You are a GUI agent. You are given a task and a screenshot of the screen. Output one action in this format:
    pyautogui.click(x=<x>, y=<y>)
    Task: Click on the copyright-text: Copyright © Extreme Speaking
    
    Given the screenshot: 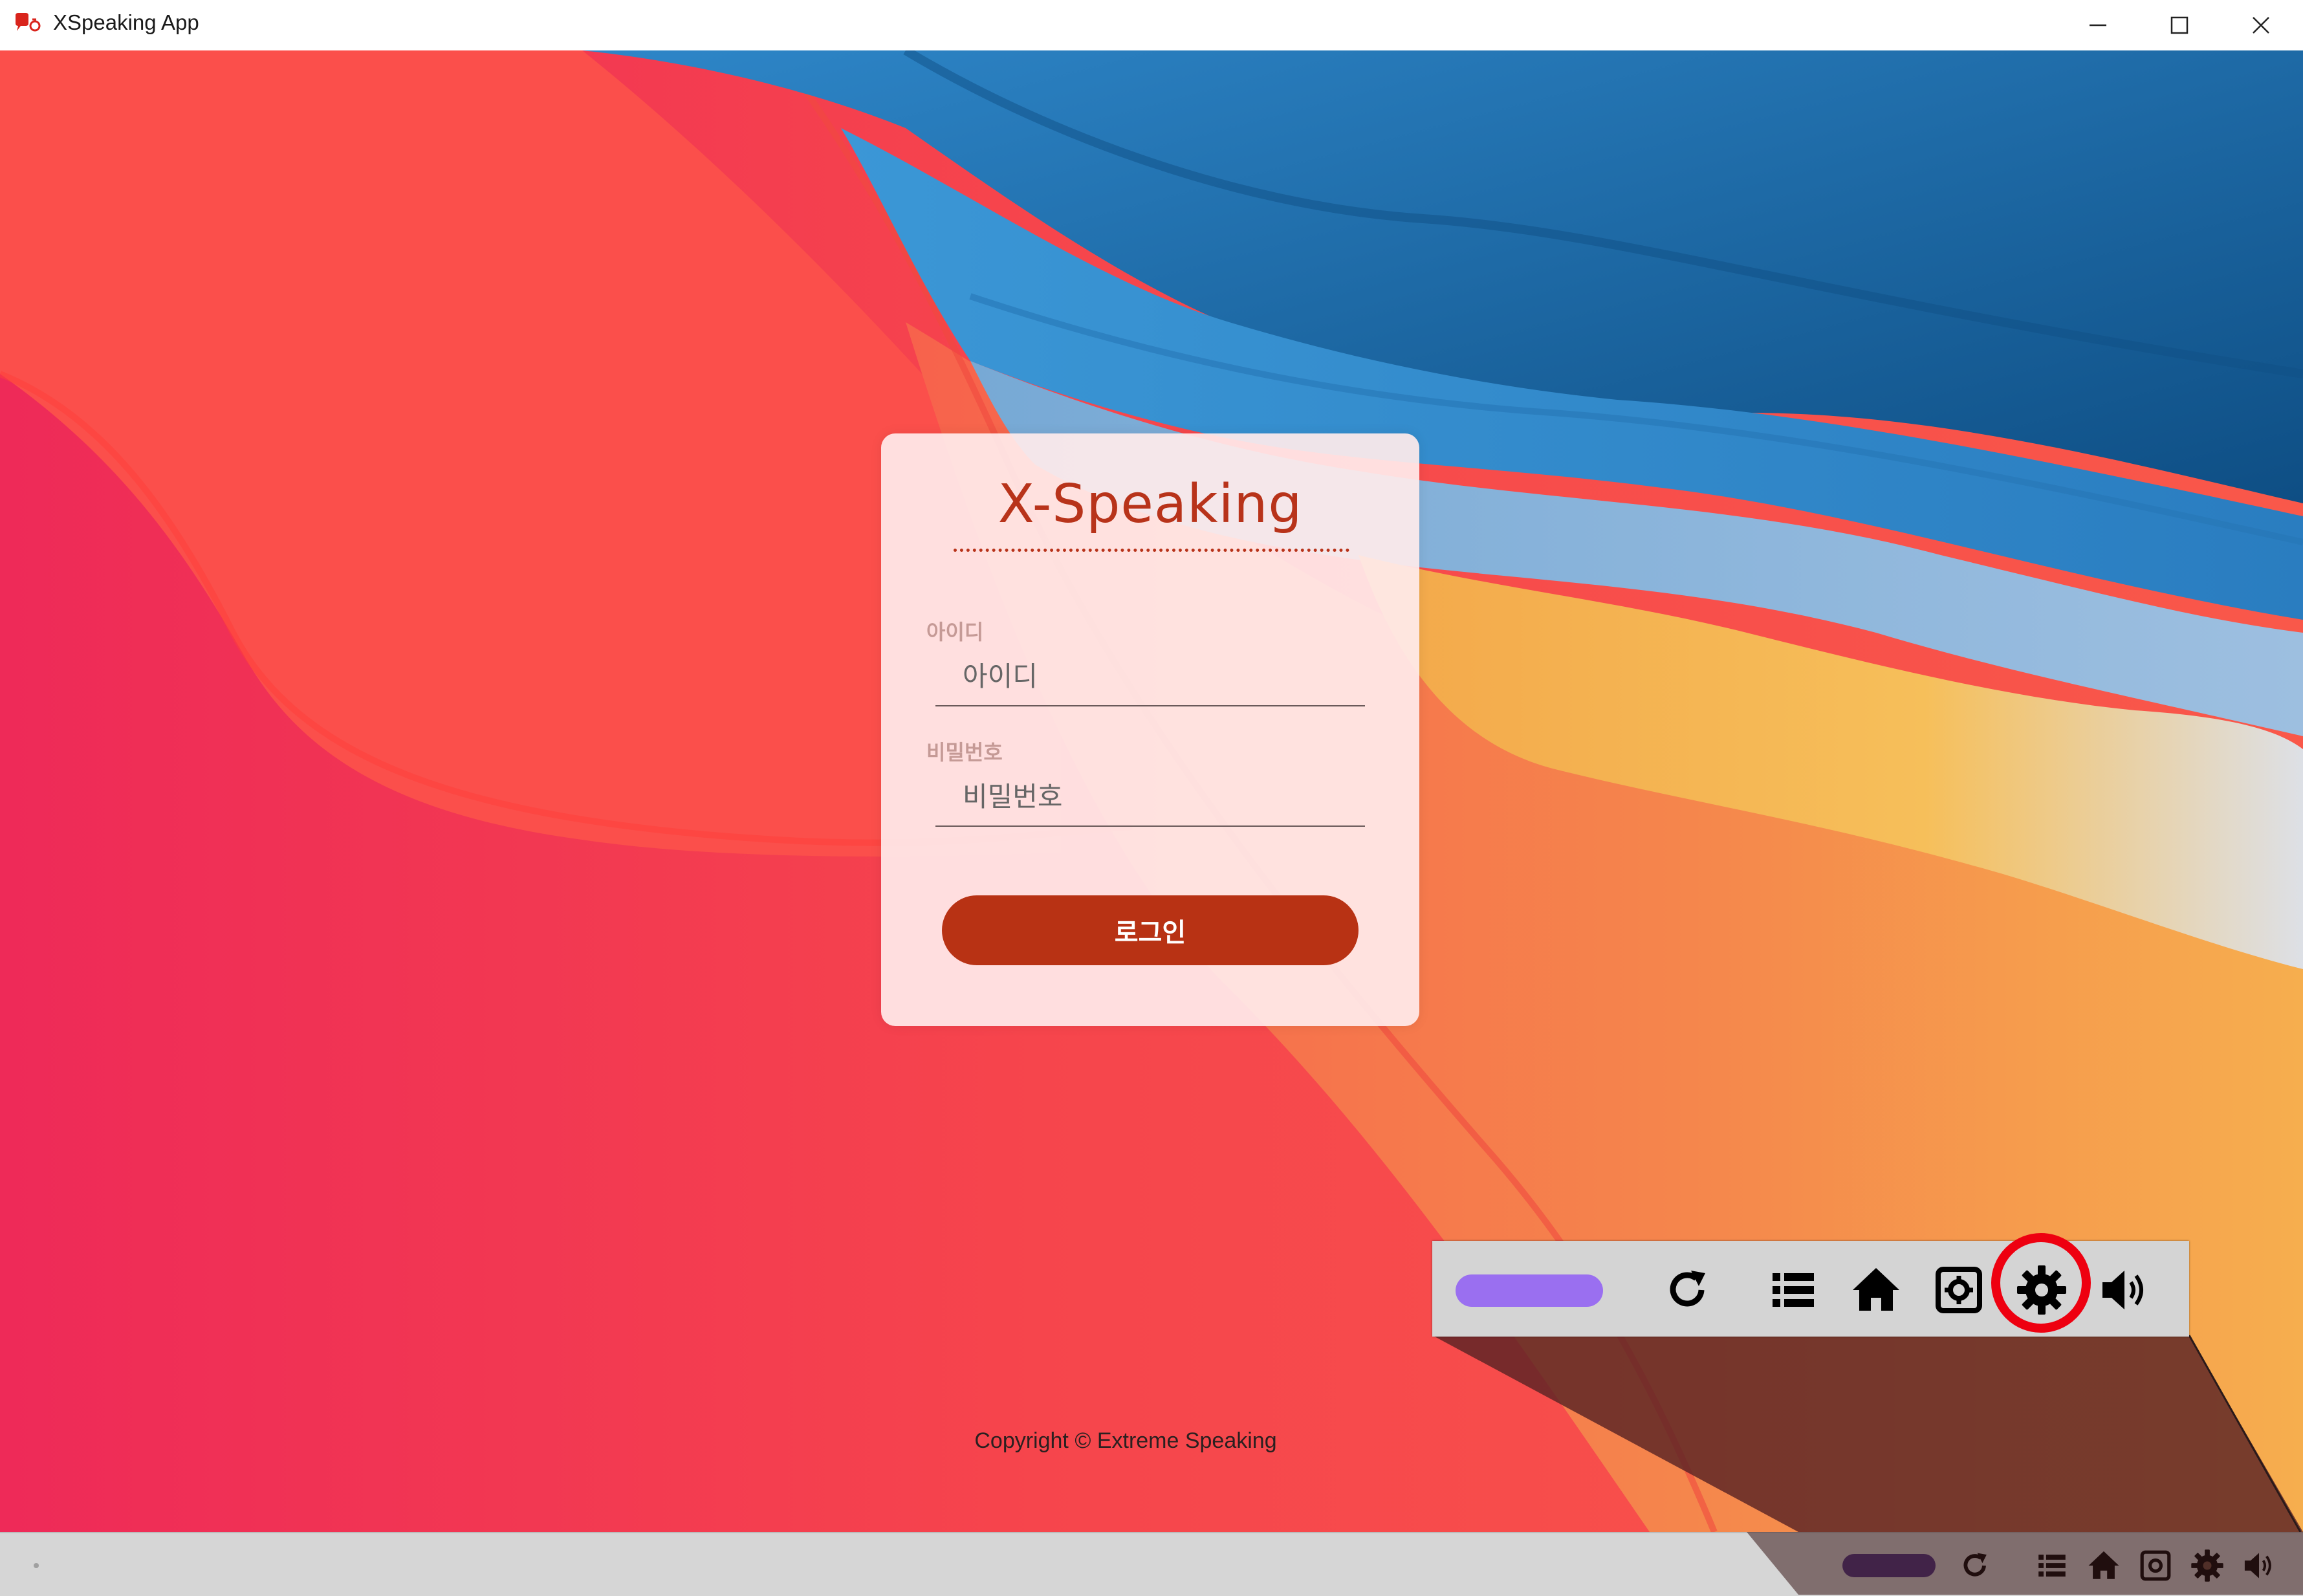 What is the action you would take?
    pyautogui.click(x=1125, y=1441)
    